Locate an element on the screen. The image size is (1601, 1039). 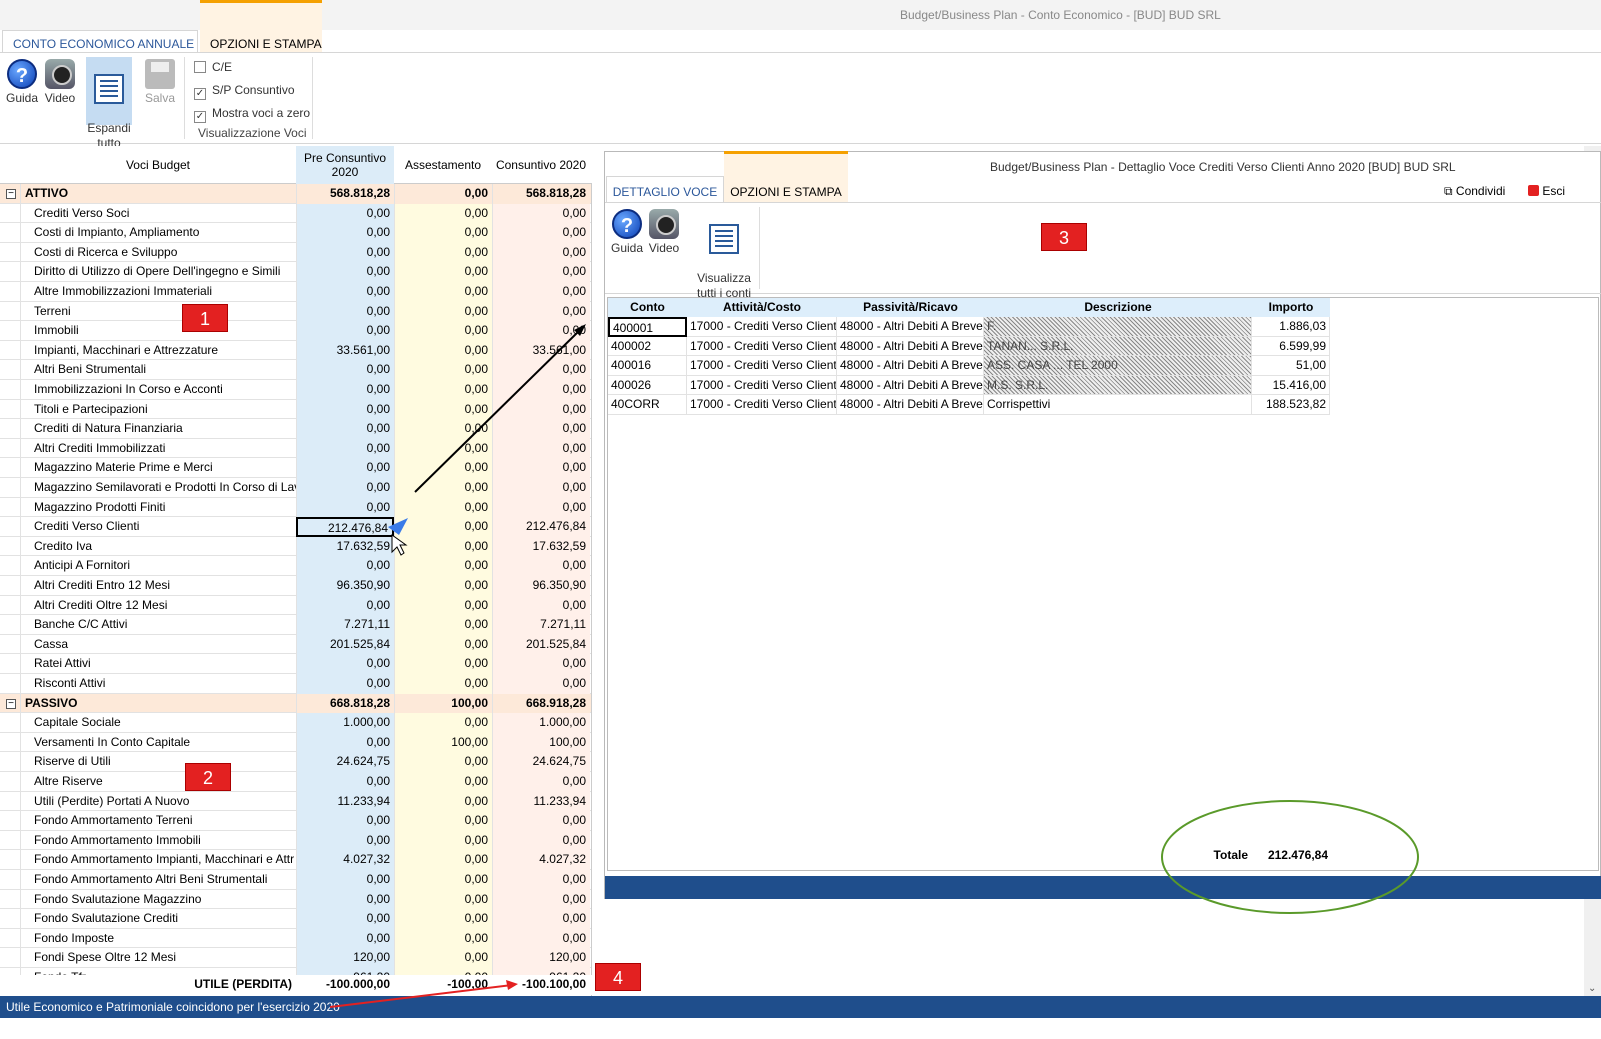
table-row: Ratei Attivi 0,00 0,00 0,00 is located at coordinates (295, 664).